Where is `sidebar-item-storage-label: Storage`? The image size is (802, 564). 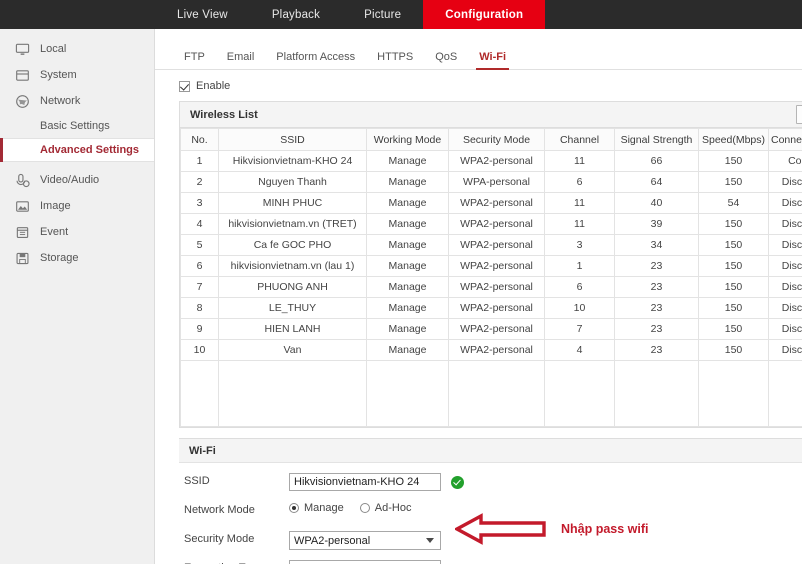 sidebar-item-storage-label: Storage is located at coordinates (59, 258).